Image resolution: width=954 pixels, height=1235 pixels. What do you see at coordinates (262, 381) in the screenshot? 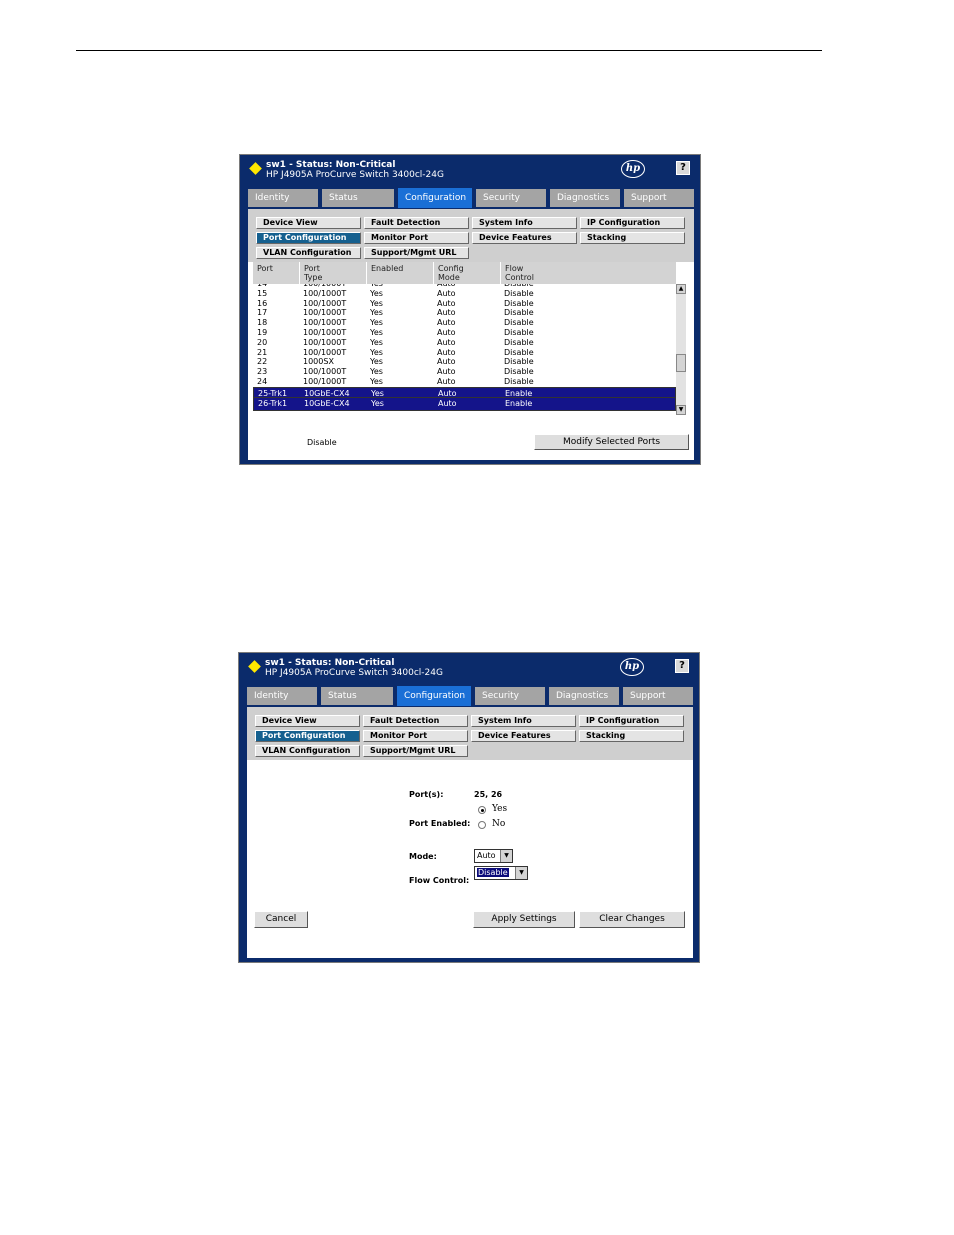
I see `cell-port: 24` at bounding box center [262, 381].